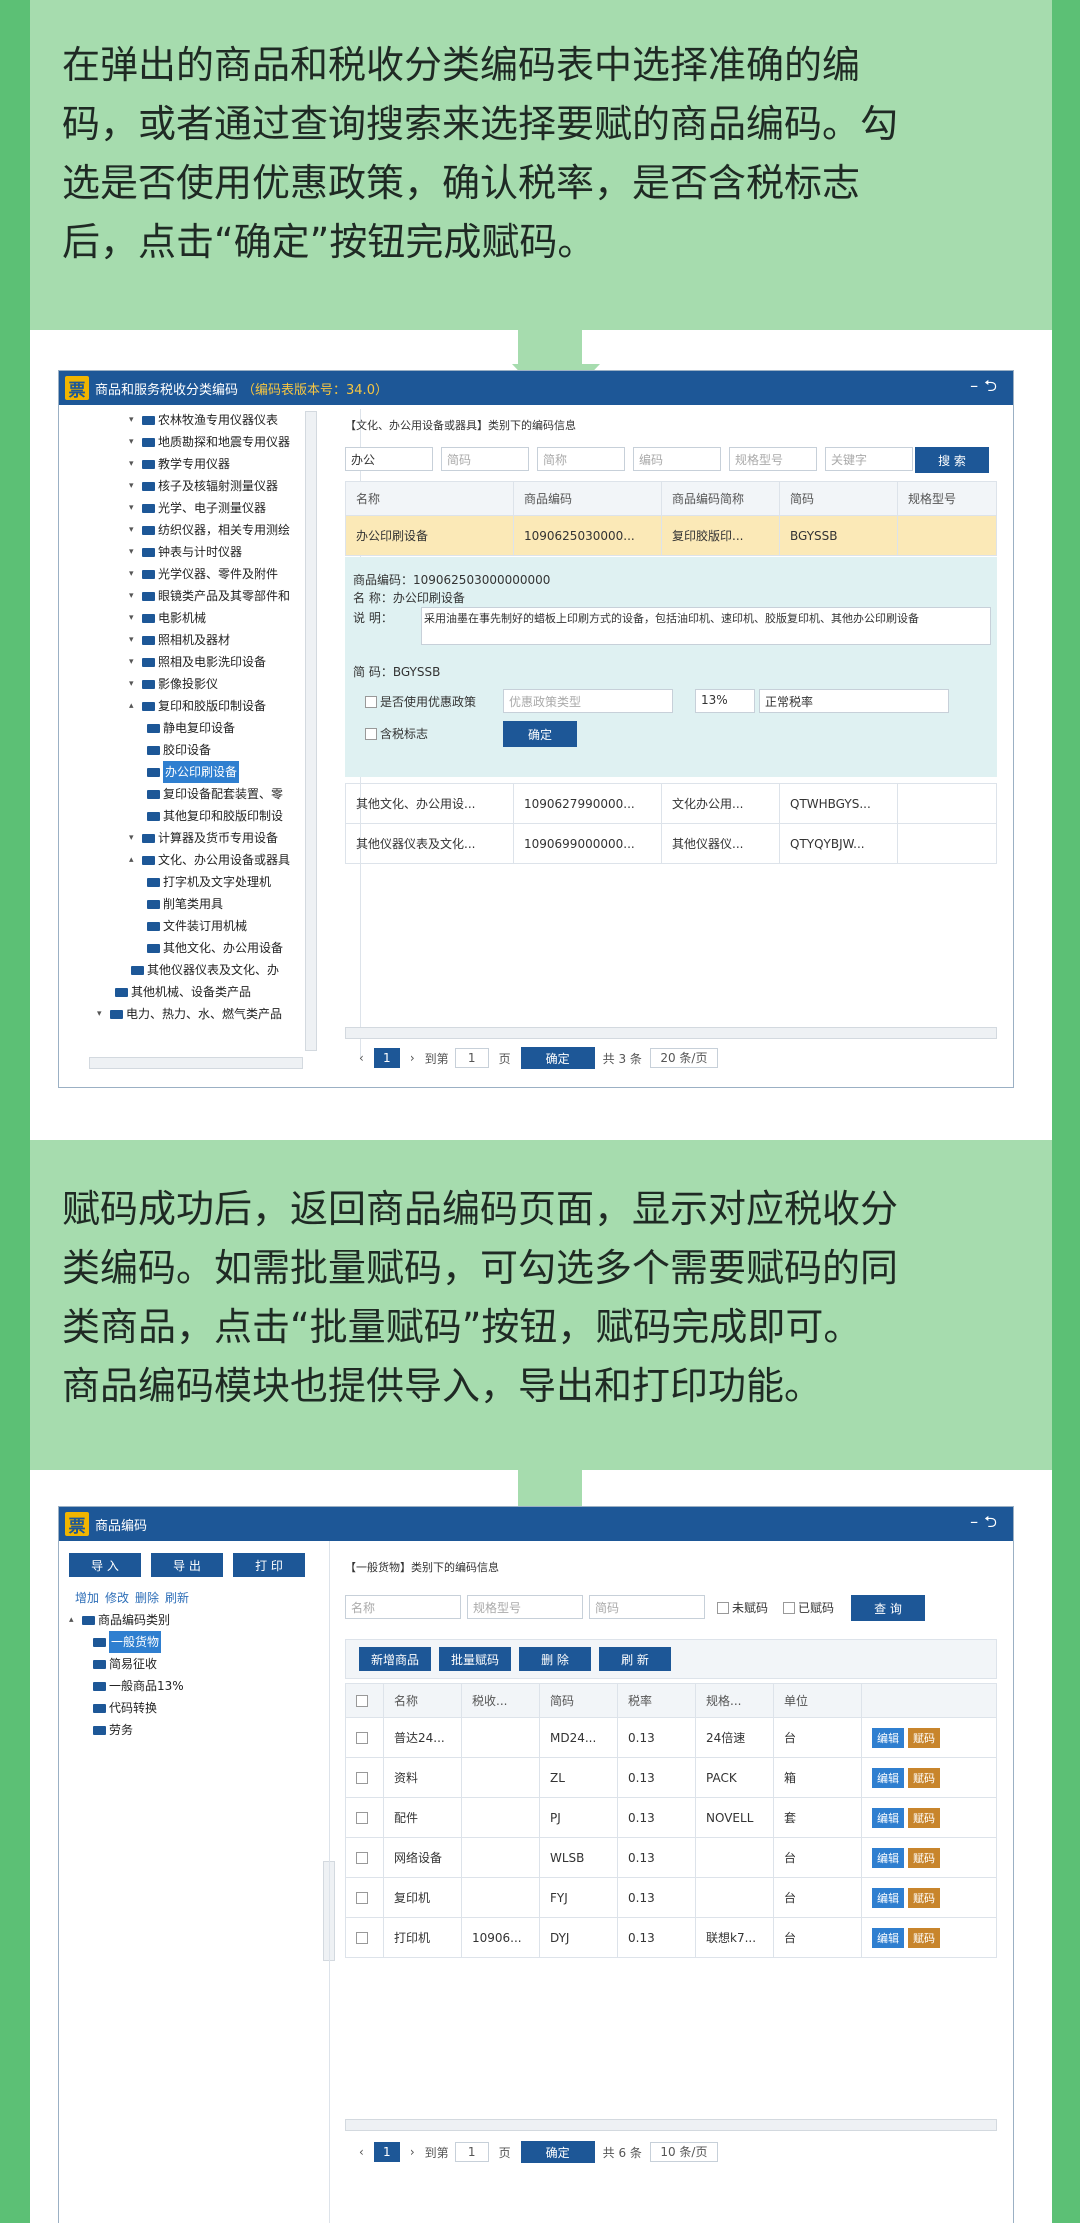 The height and width of the screenshot is (2223, 1080). Describe the element at coordinates (475, 1659) in the screenshot. I see `batch-assign-button: 批量赋码` at that location.